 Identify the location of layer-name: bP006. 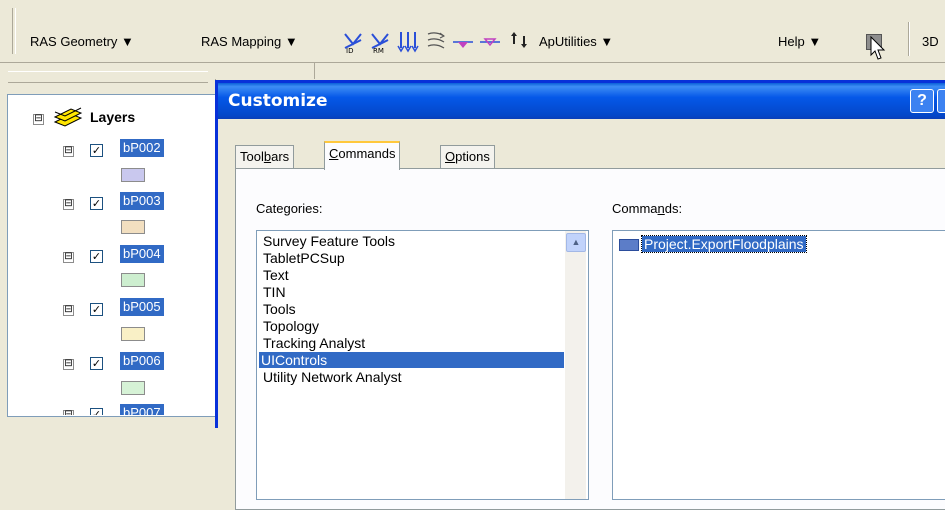
(142, 361).